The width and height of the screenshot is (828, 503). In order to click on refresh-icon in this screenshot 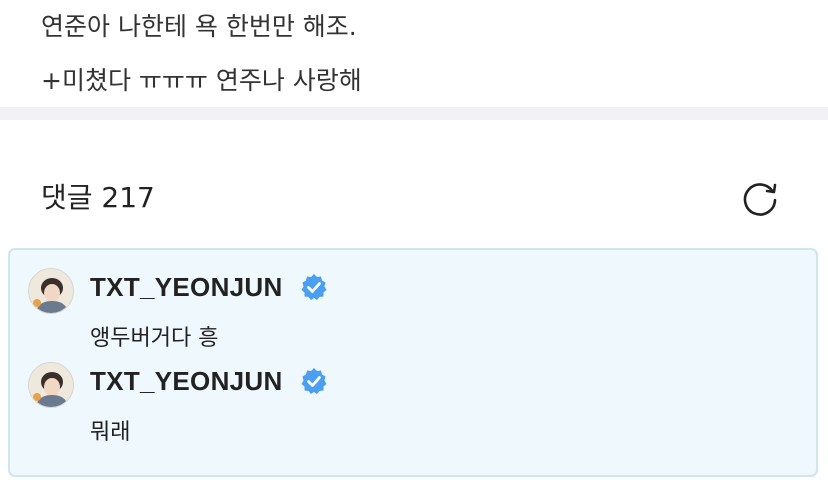, I will do `click(760, 198)`.